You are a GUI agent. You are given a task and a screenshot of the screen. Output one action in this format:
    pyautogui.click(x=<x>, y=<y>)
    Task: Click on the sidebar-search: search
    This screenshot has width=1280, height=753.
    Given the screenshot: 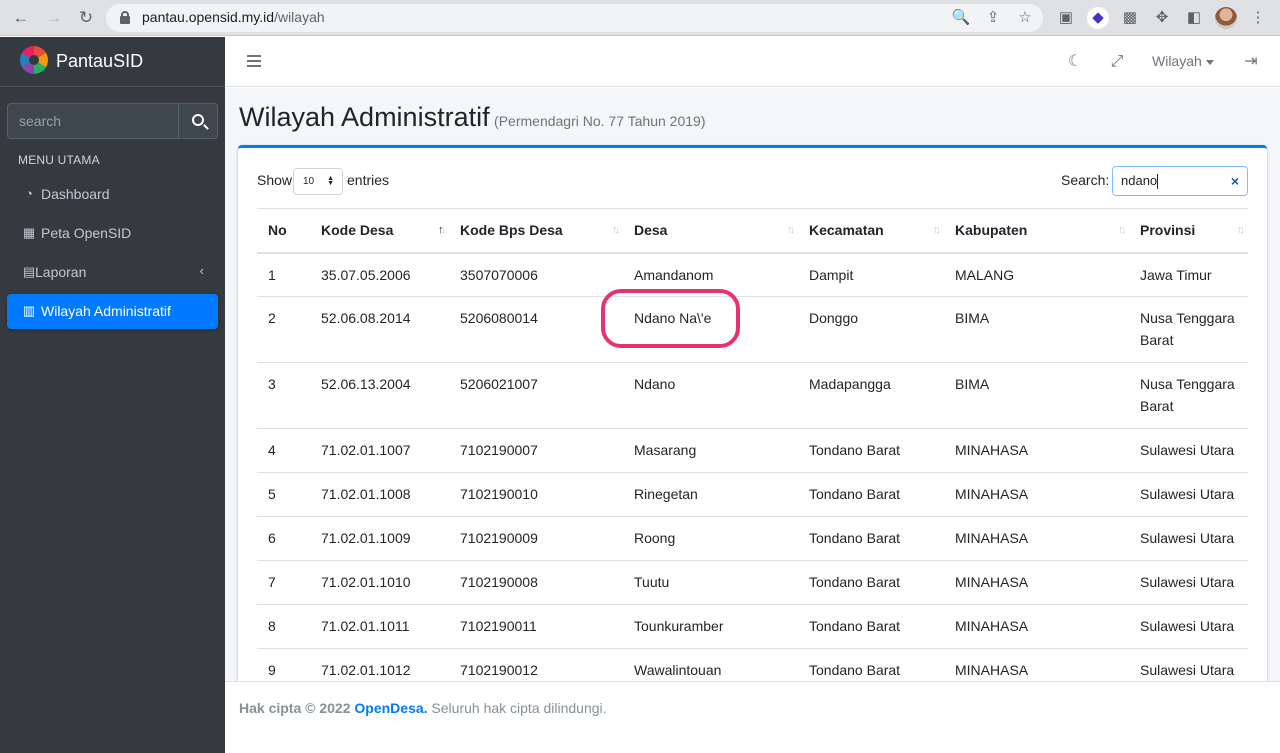 What is the action you would take?
    pyautogui.click(x=112, y=121)
    